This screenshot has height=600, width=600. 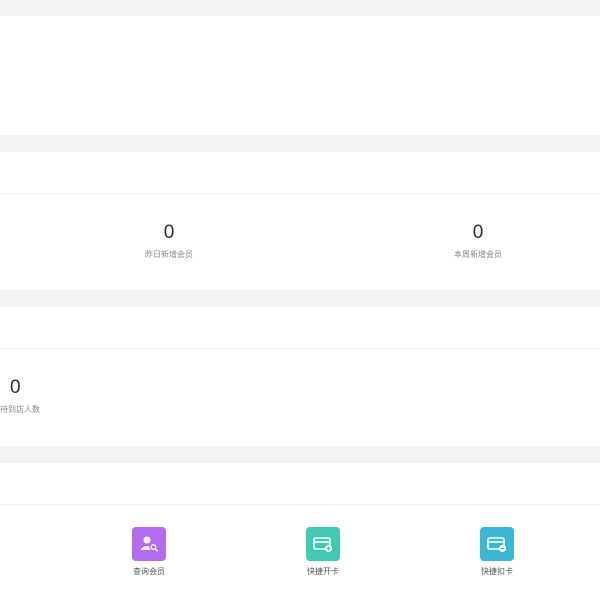 I want to click on action-label: 快捷开卡, so click(x=323, y=571).